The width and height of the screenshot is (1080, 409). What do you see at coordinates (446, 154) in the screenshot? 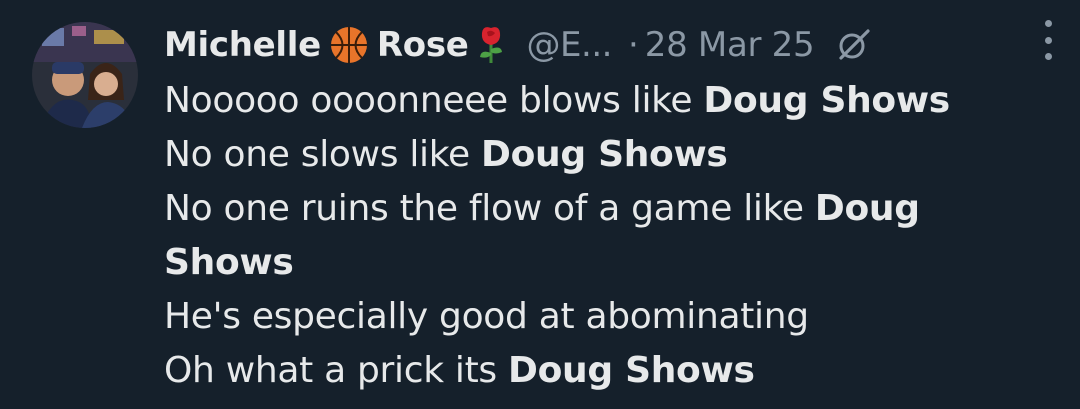
I see `tweet-line: No one slows like Doug Shows` at bounding box center [446, 154].